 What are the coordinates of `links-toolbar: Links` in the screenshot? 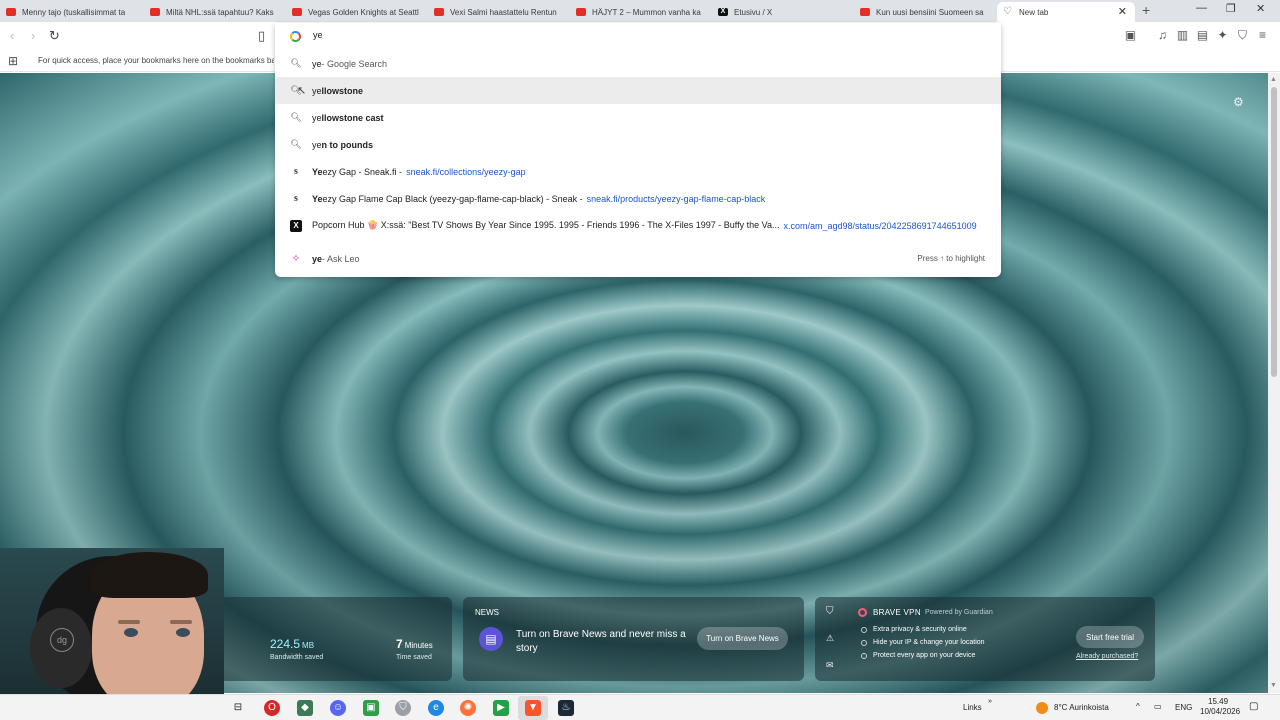 It's located at (972, 707).